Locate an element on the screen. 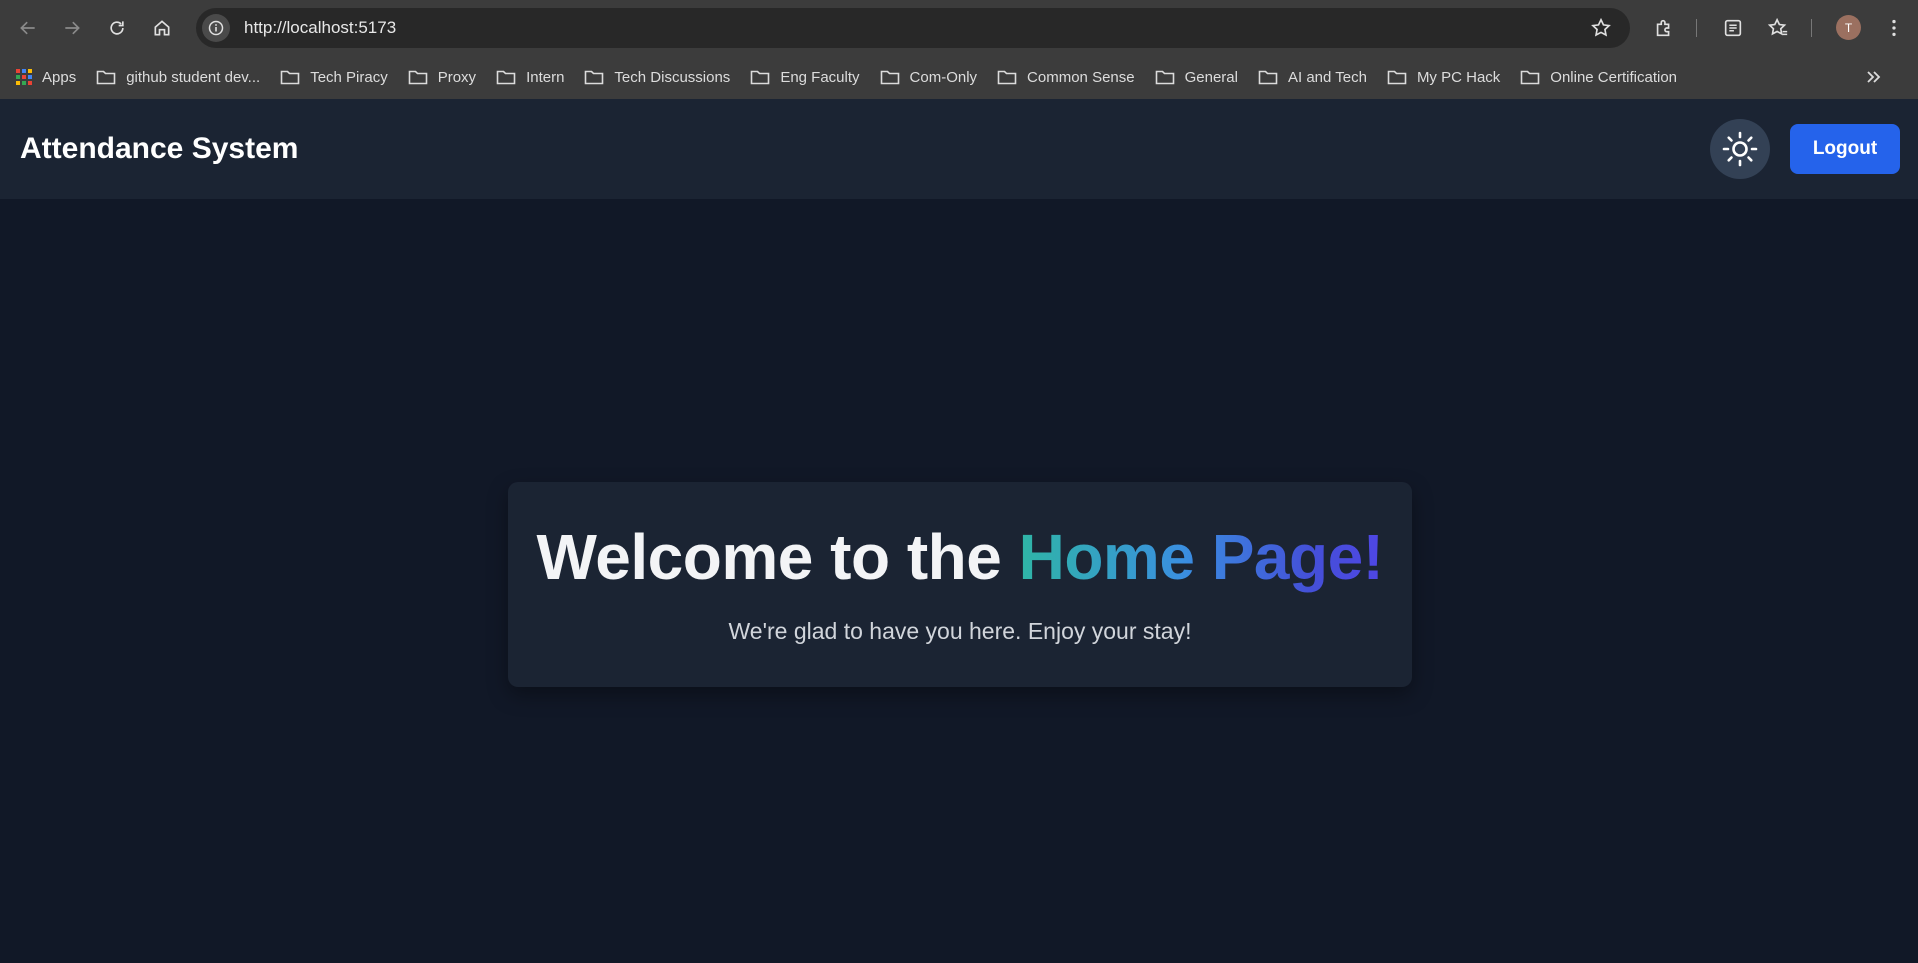 The height and width of the screenshot is (963, 1918). info-icon is located at coordinates (216, 28).